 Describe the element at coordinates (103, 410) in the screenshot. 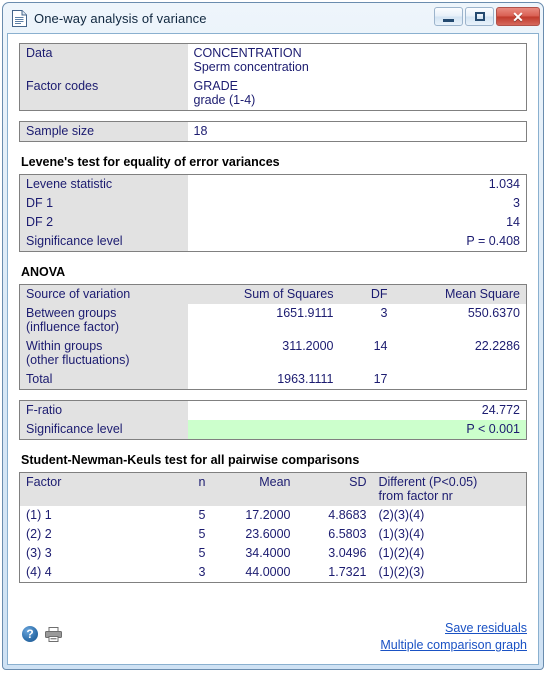

I see `fratio-label: F-ratio` at that location.